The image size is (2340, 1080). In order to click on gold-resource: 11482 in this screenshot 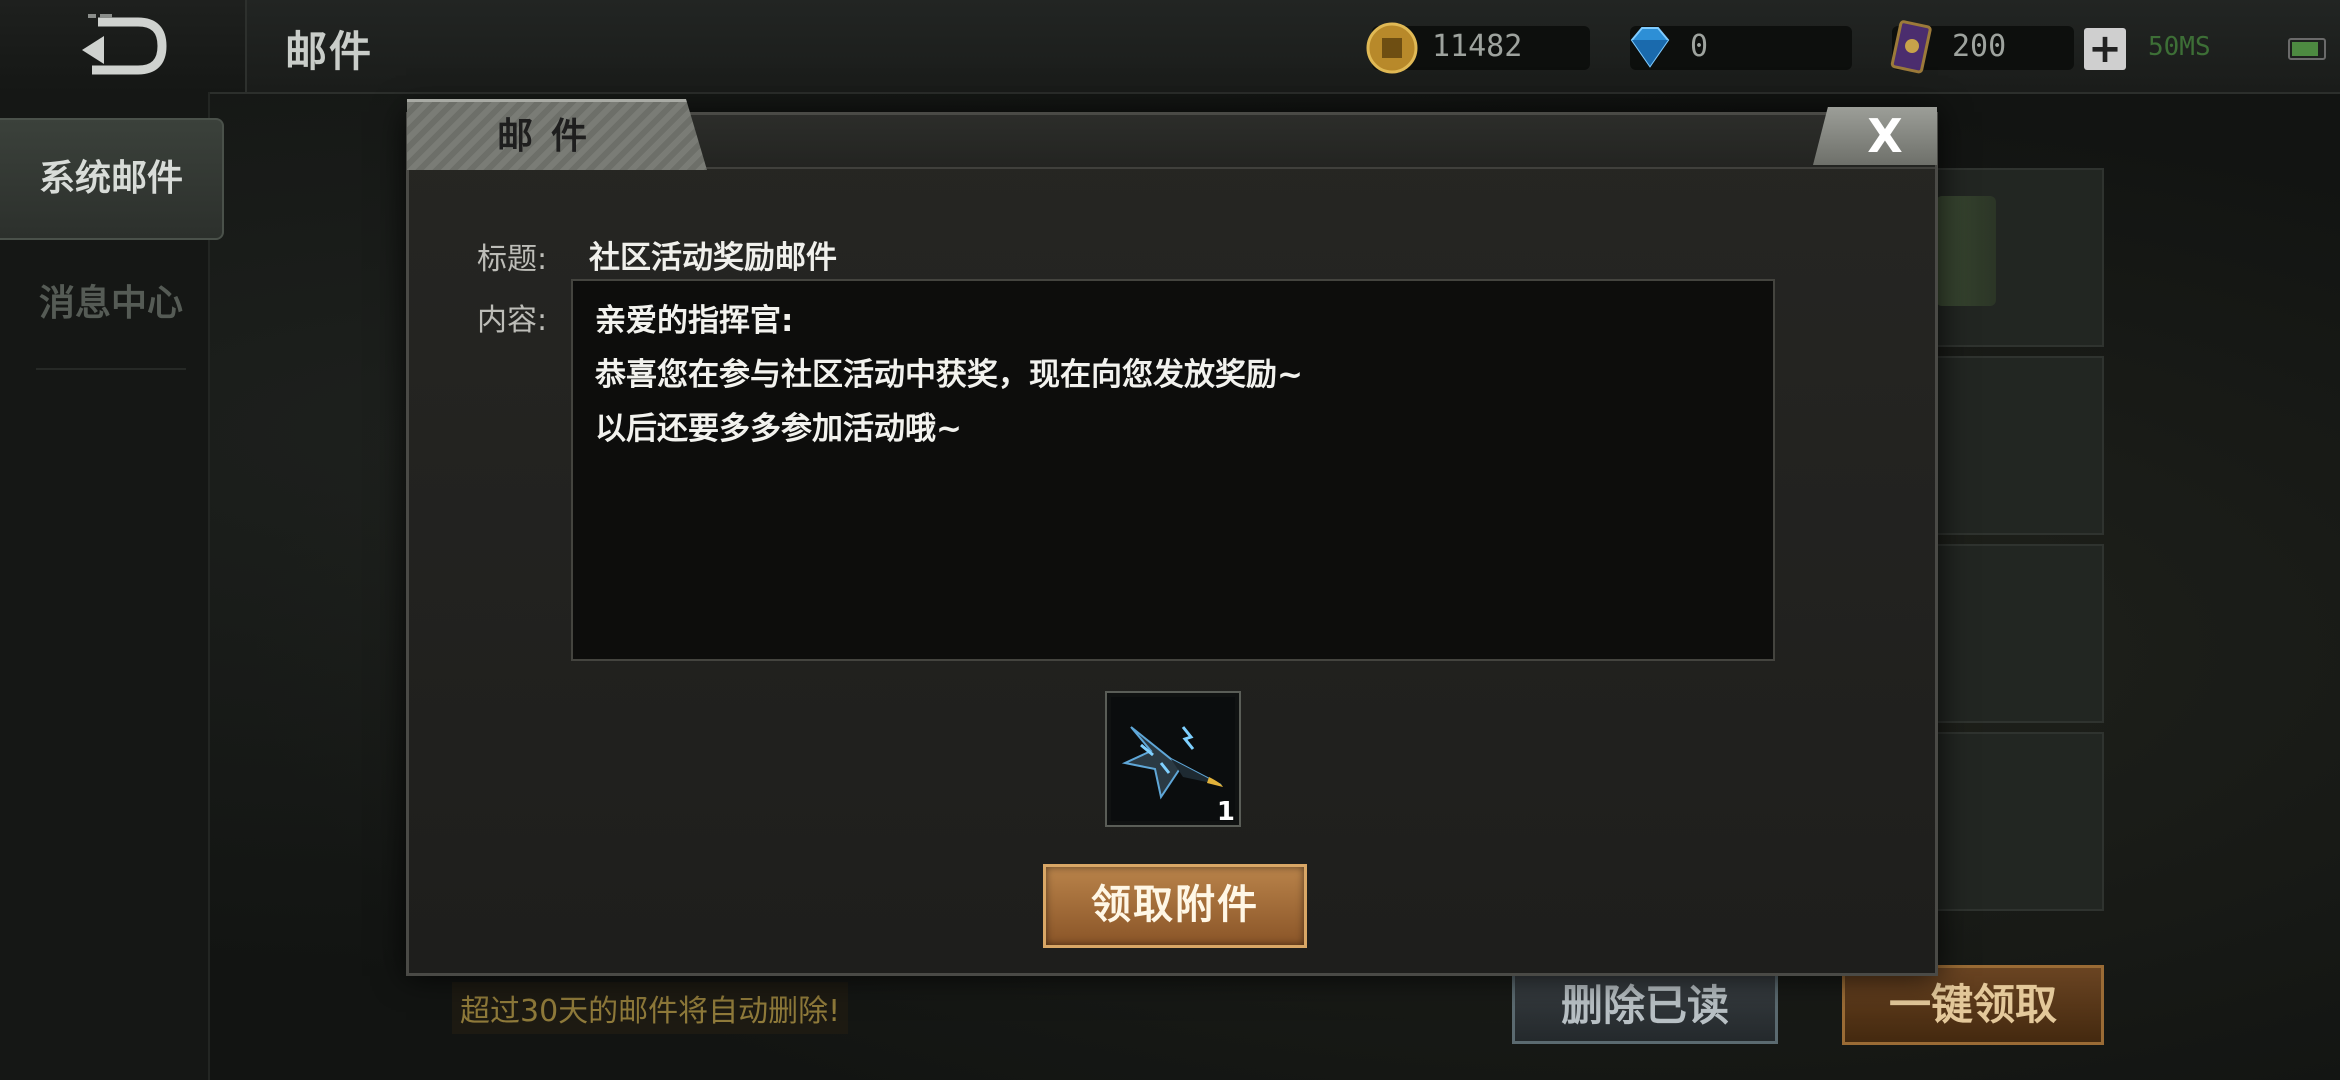, I will do `click(1478, 48)`.